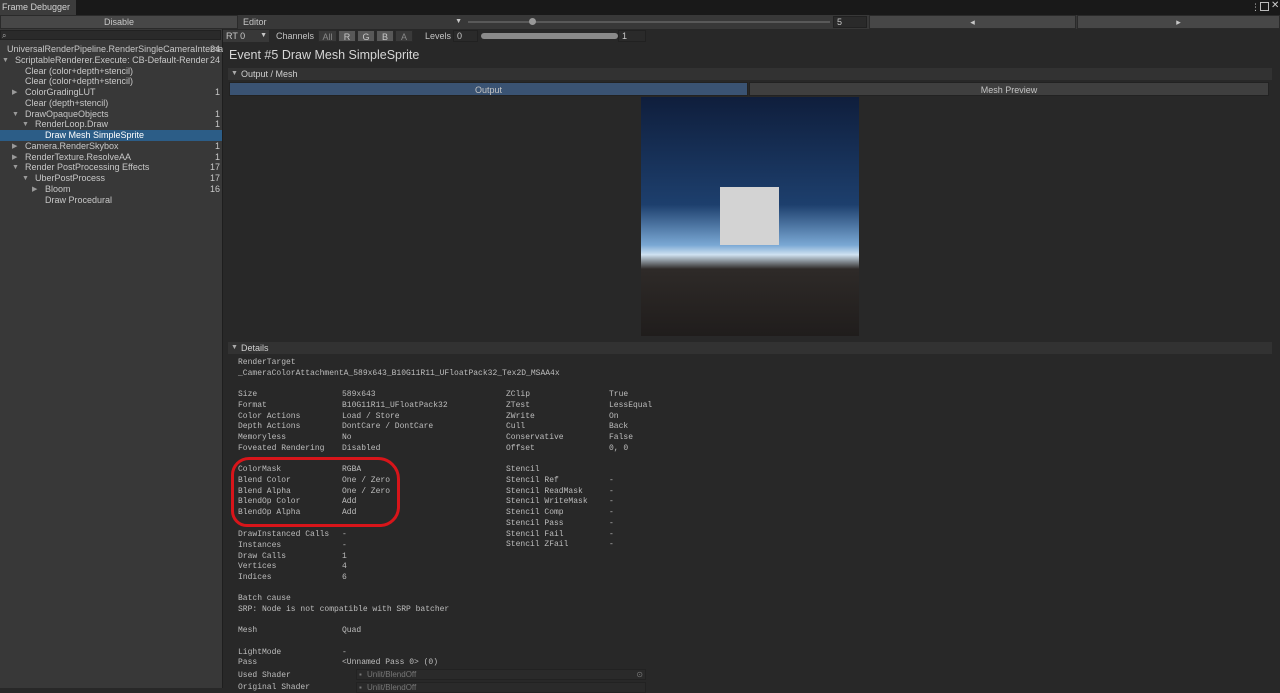 The width and height of the screenshot is (1280, 693). What do you see at coordinates (395, 405) in the screenshot?
I see `detail-value: B10G11R11_UFloatPack32` at bounding box center [395, 405].